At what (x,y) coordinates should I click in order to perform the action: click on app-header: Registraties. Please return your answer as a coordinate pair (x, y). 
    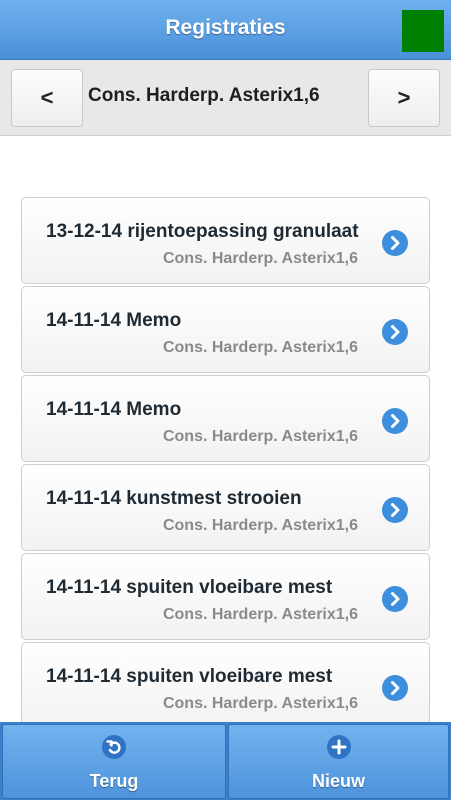
    Looking at the image, I should click on (225, 30).